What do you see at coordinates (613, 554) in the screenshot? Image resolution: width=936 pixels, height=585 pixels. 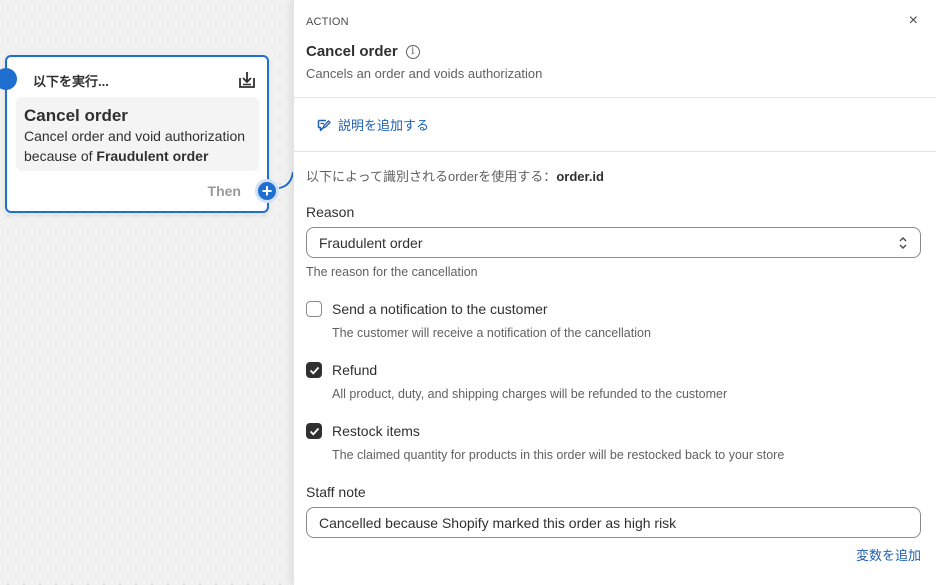 I see `add-variable-link: 変数を追加` at bounding box center [613, 554].